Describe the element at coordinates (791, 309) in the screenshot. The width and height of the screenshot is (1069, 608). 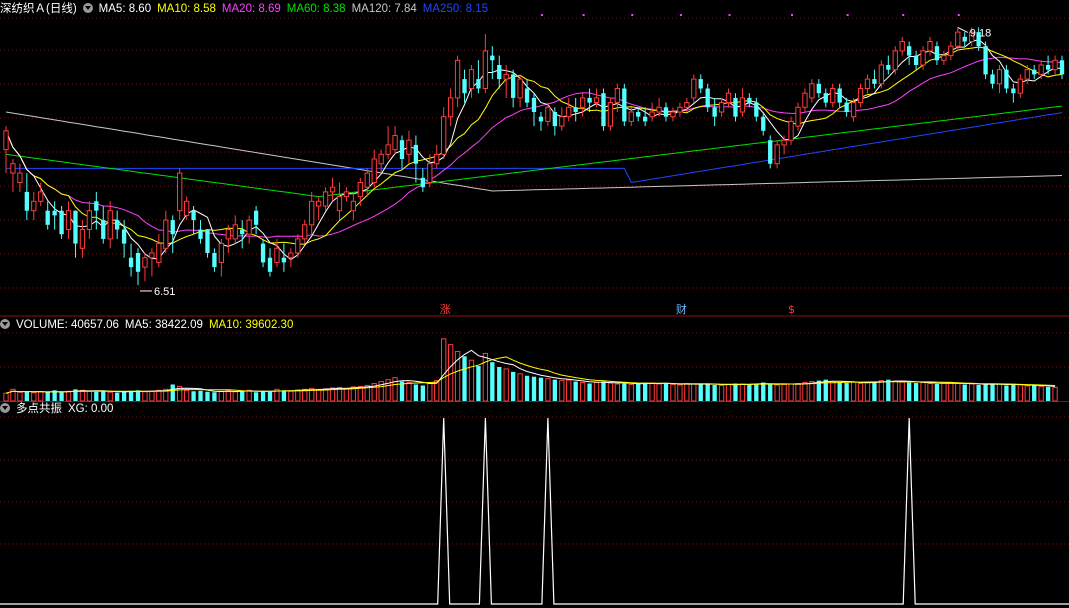
I see `dividend-marker: $` at that location.